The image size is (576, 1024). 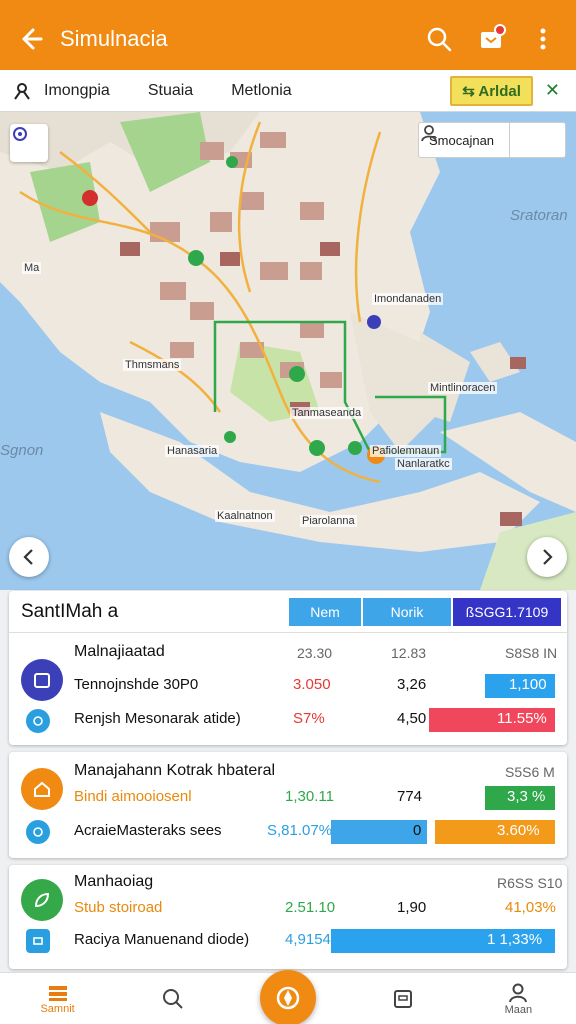 What do you see at coordinates (417, 830) in the screenshot?
I see `row-value-2: 0` at bounding box center [417, 830].